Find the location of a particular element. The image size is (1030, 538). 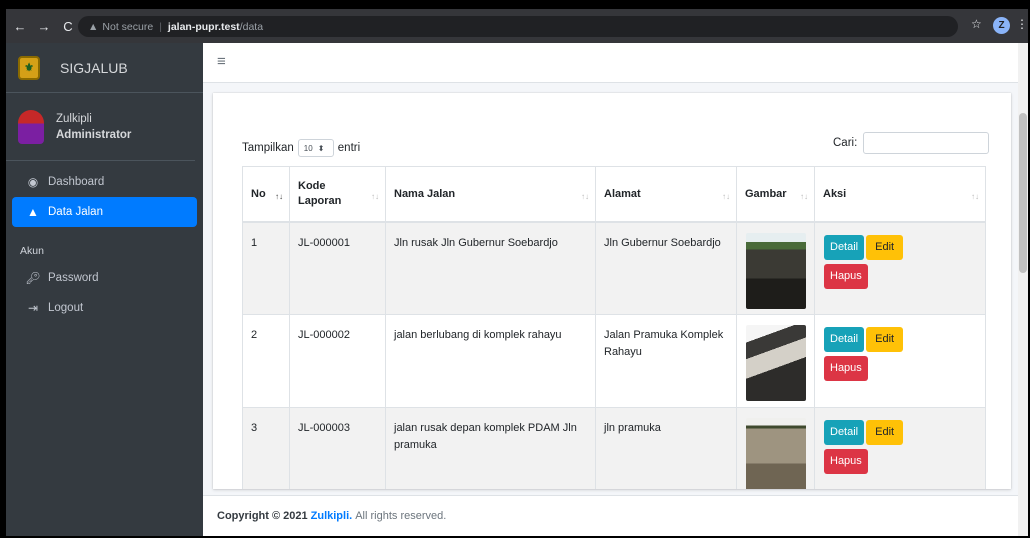

sign-out-icon: ⇥ is located at coordinates (33, 308).